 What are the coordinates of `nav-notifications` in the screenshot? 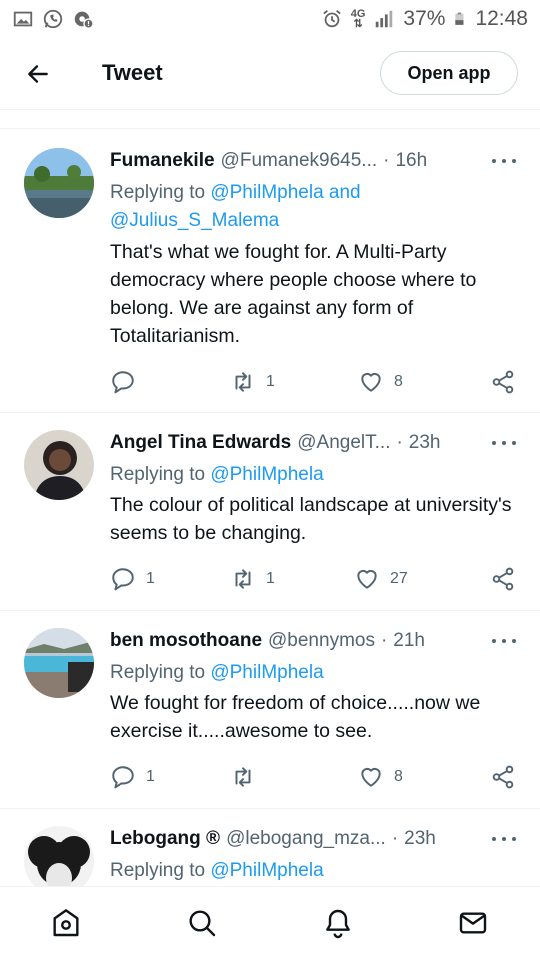 It's located at (338, 923).